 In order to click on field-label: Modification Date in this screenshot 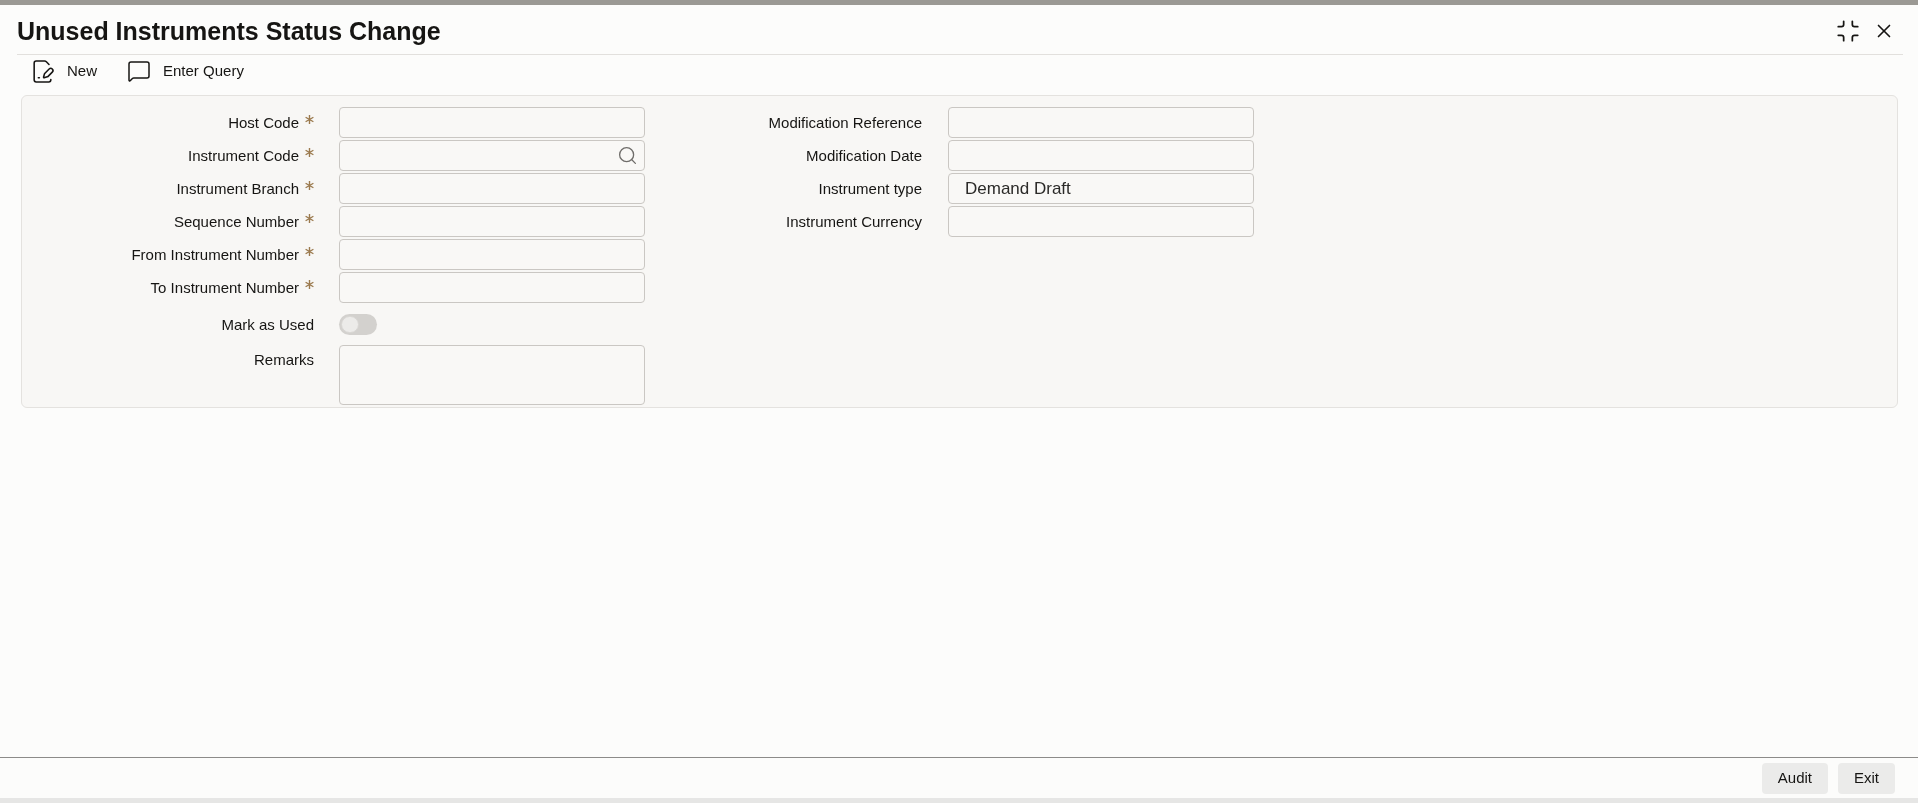, I will do `click(864, 155)`.